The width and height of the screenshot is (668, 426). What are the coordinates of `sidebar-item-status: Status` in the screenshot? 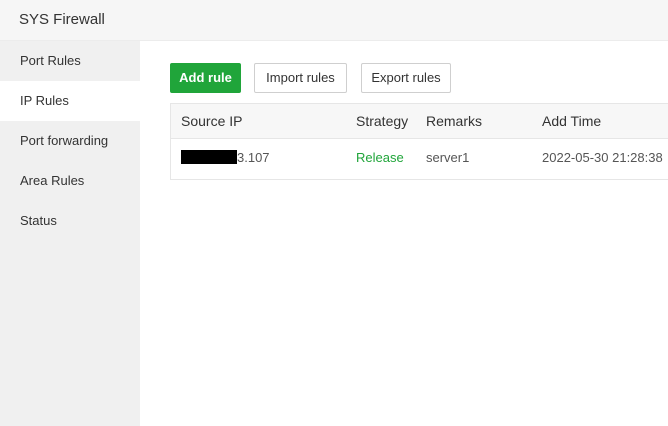 It's located at (70, 221).